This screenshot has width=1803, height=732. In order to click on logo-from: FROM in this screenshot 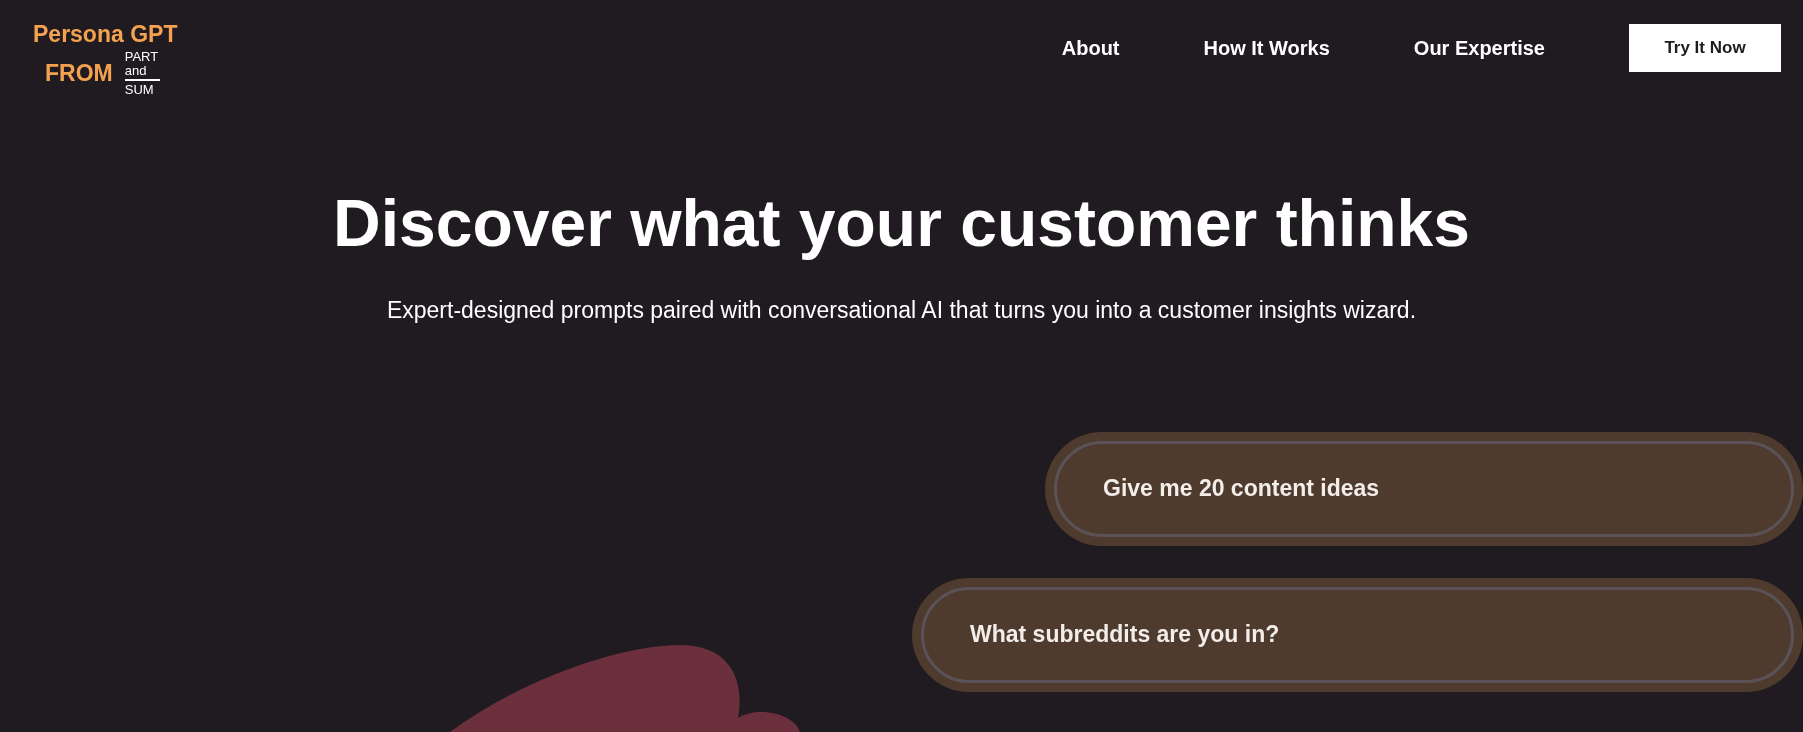, I will do `click(79, 74)`.